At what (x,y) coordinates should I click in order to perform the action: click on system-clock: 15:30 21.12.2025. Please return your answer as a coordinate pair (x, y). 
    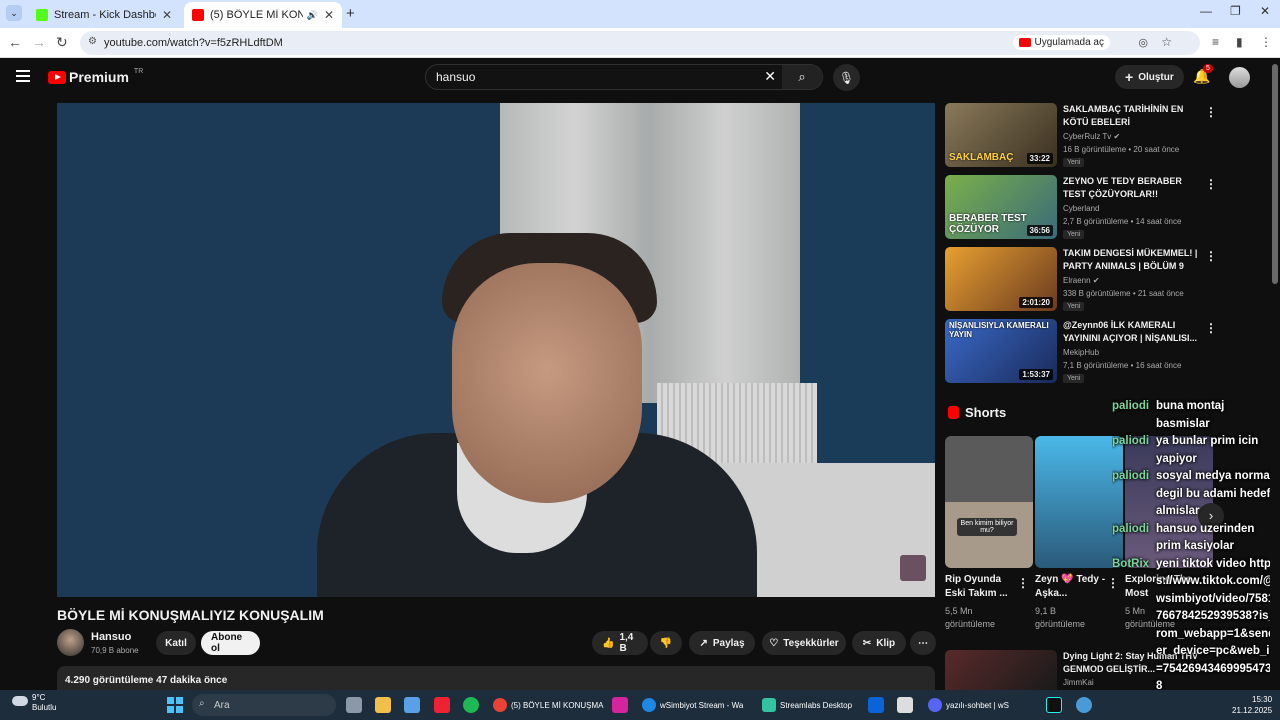
    Looking at the image, I should click on (1252, 705).